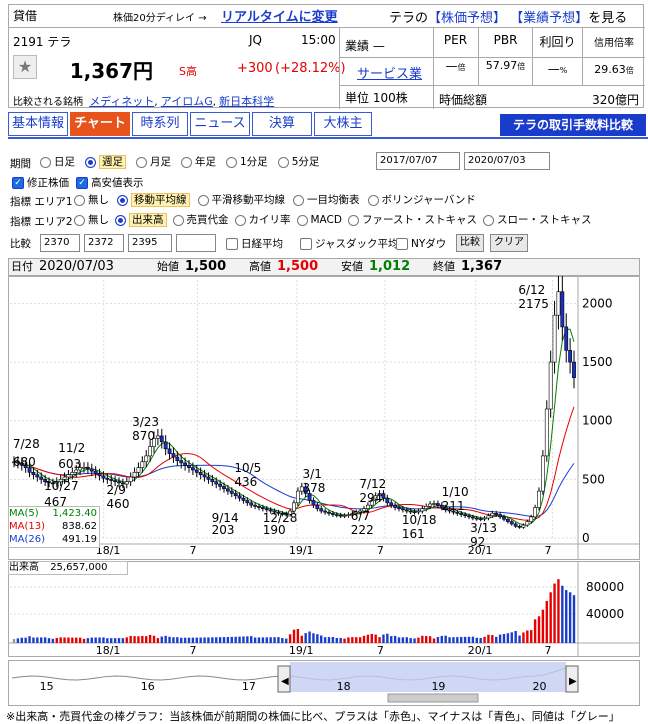  Describe the element at coordinates (615, 100) in the screenshot. I see `market-cap-value: 320億円` at that location.